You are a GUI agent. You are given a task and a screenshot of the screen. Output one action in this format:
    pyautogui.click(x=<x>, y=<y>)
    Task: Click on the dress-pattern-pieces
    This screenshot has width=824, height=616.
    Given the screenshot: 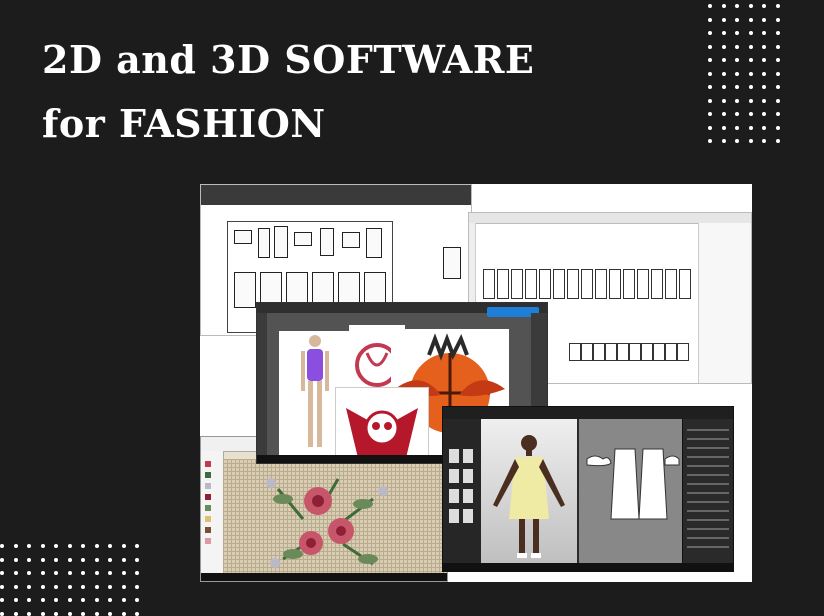 What is the action you would take?
    pyautogui.click(x=633, y=484)
    